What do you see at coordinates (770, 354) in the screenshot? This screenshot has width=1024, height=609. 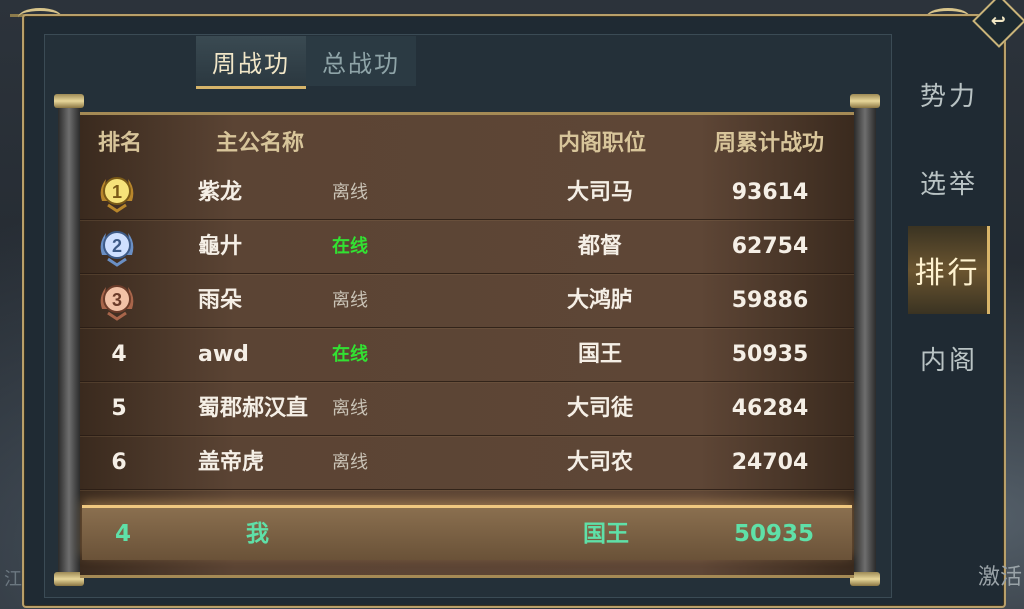 I see `weekly-merit-score: 50935` at bounding box center [770, 354].